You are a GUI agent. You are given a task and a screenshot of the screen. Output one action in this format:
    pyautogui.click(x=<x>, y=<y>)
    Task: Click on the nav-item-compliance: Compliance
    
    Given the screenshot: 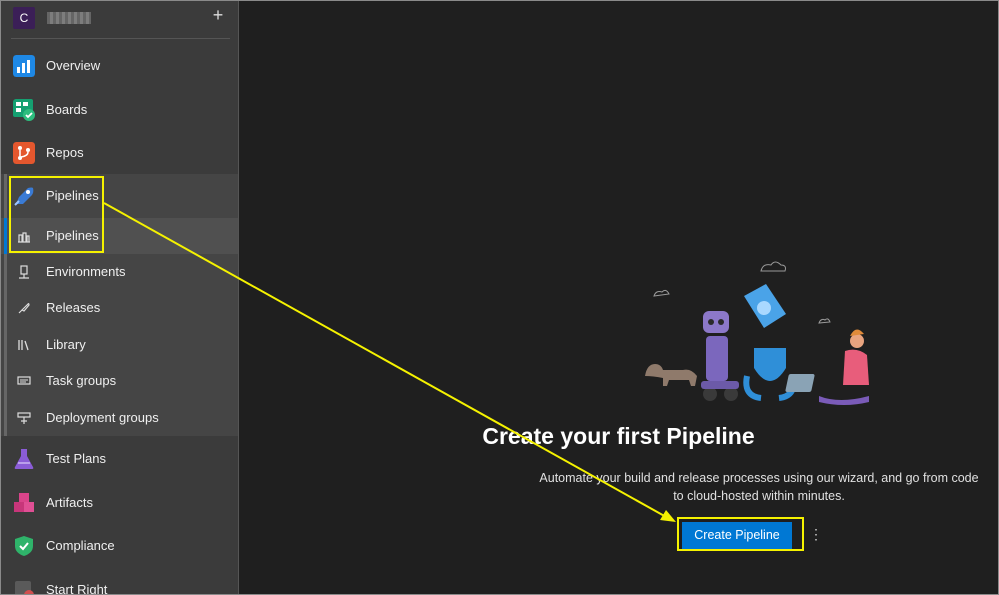 What is the action you would take?
    pyautogui.click(x=119, y=546)
    